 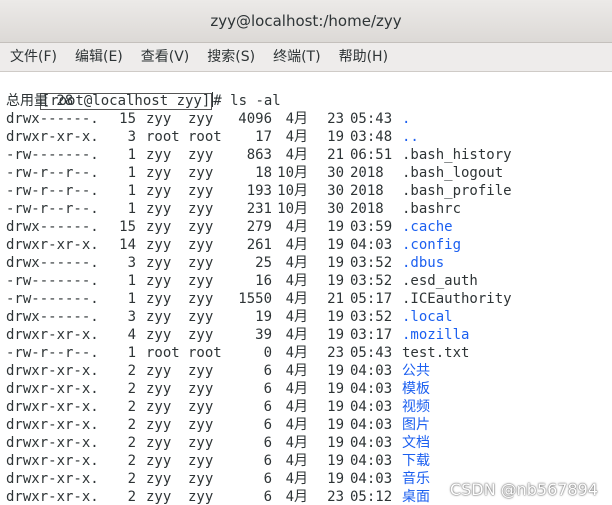 I want to click on file-row: drwx------. 15 zyy zyy 279 4月 19 03:59 .cache, so click(x=306, y=227).